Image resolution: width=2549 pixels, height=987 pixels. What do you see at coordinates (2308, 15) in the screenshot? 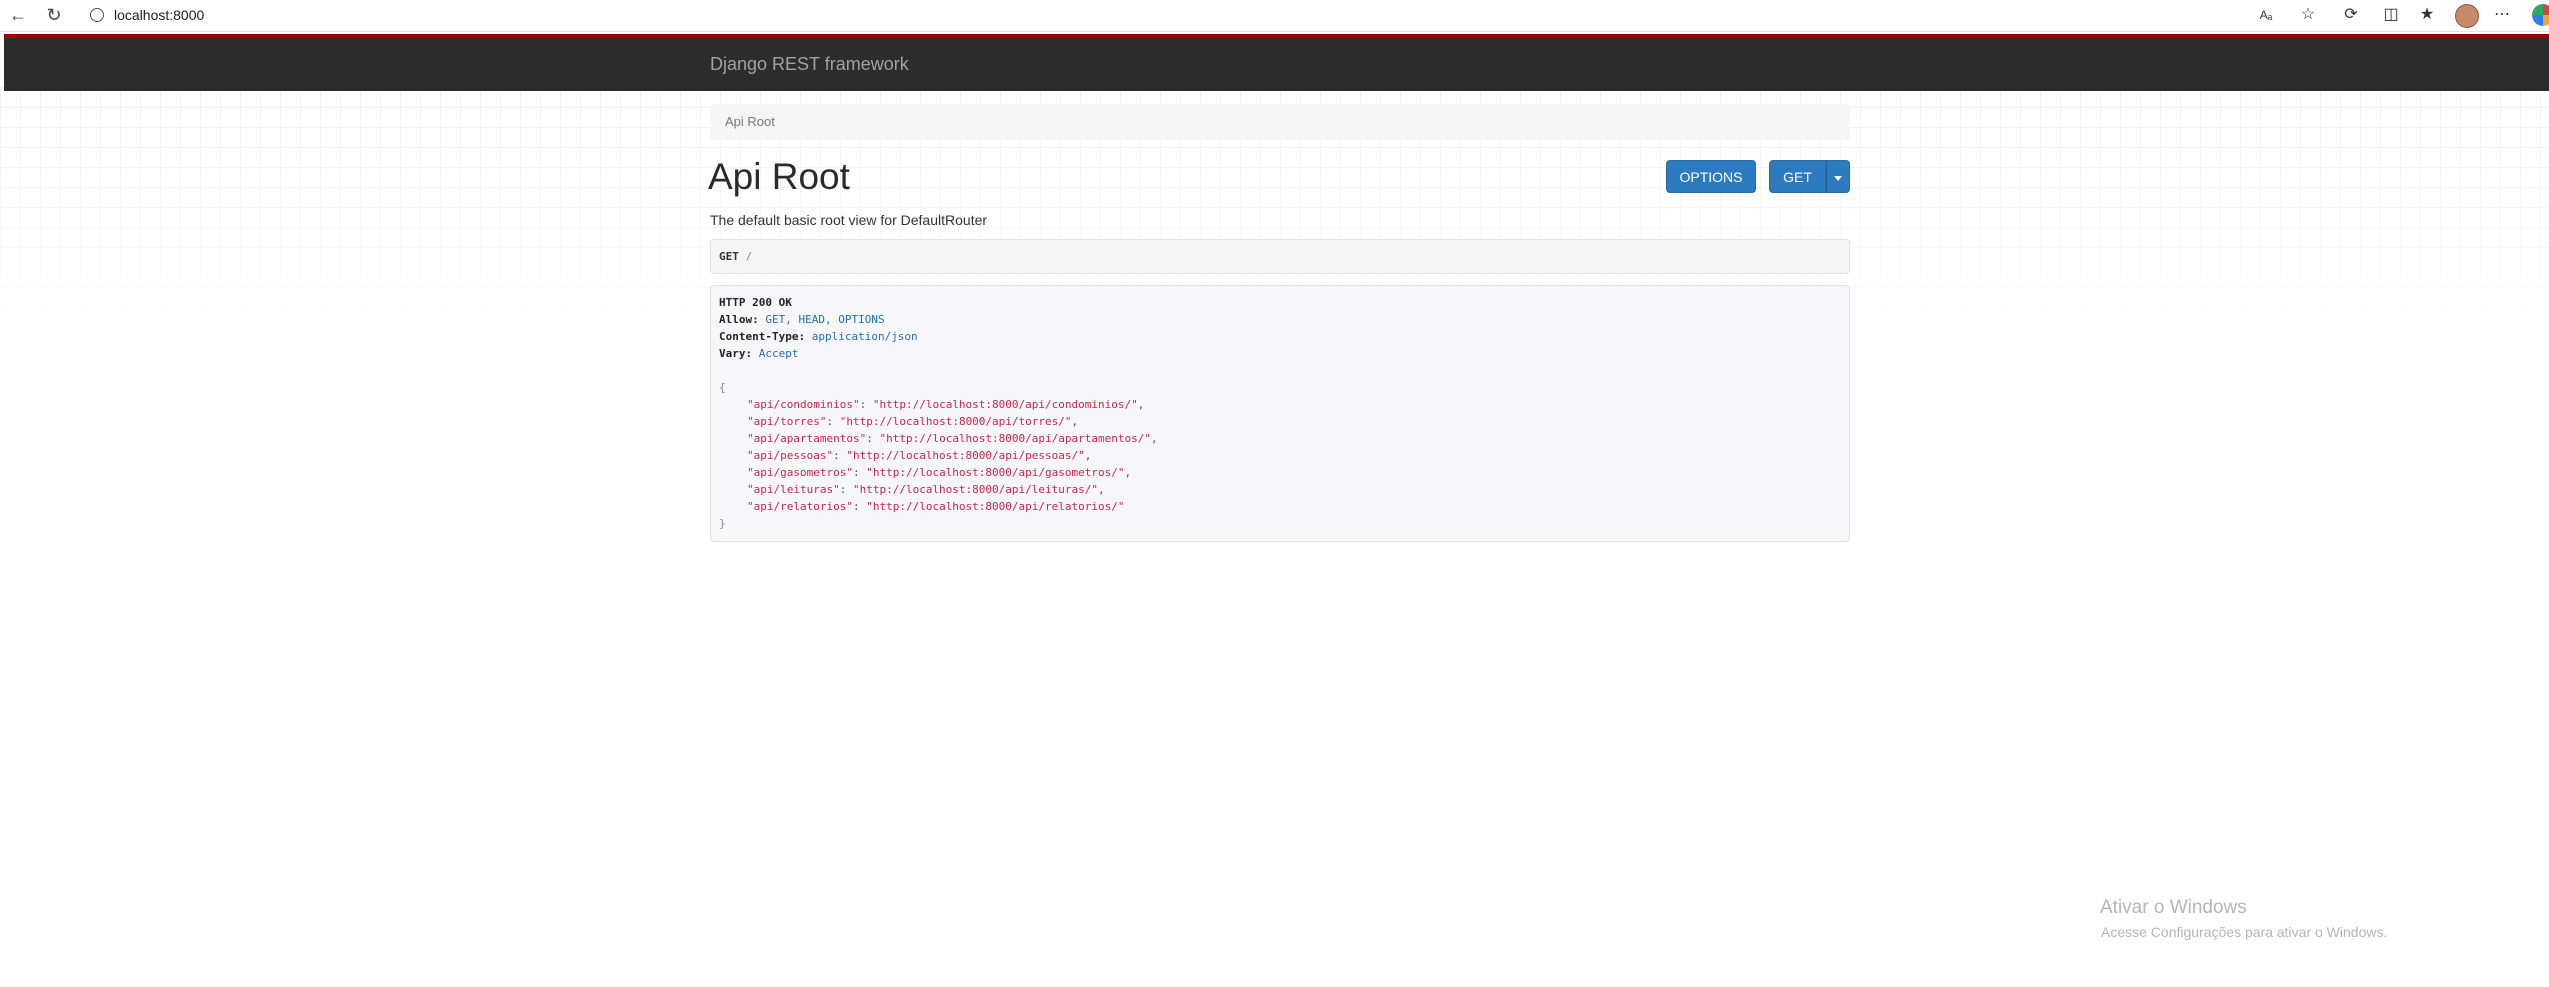
I see `favorite-star-icon: ☆` at bounding box center [2308, 15].